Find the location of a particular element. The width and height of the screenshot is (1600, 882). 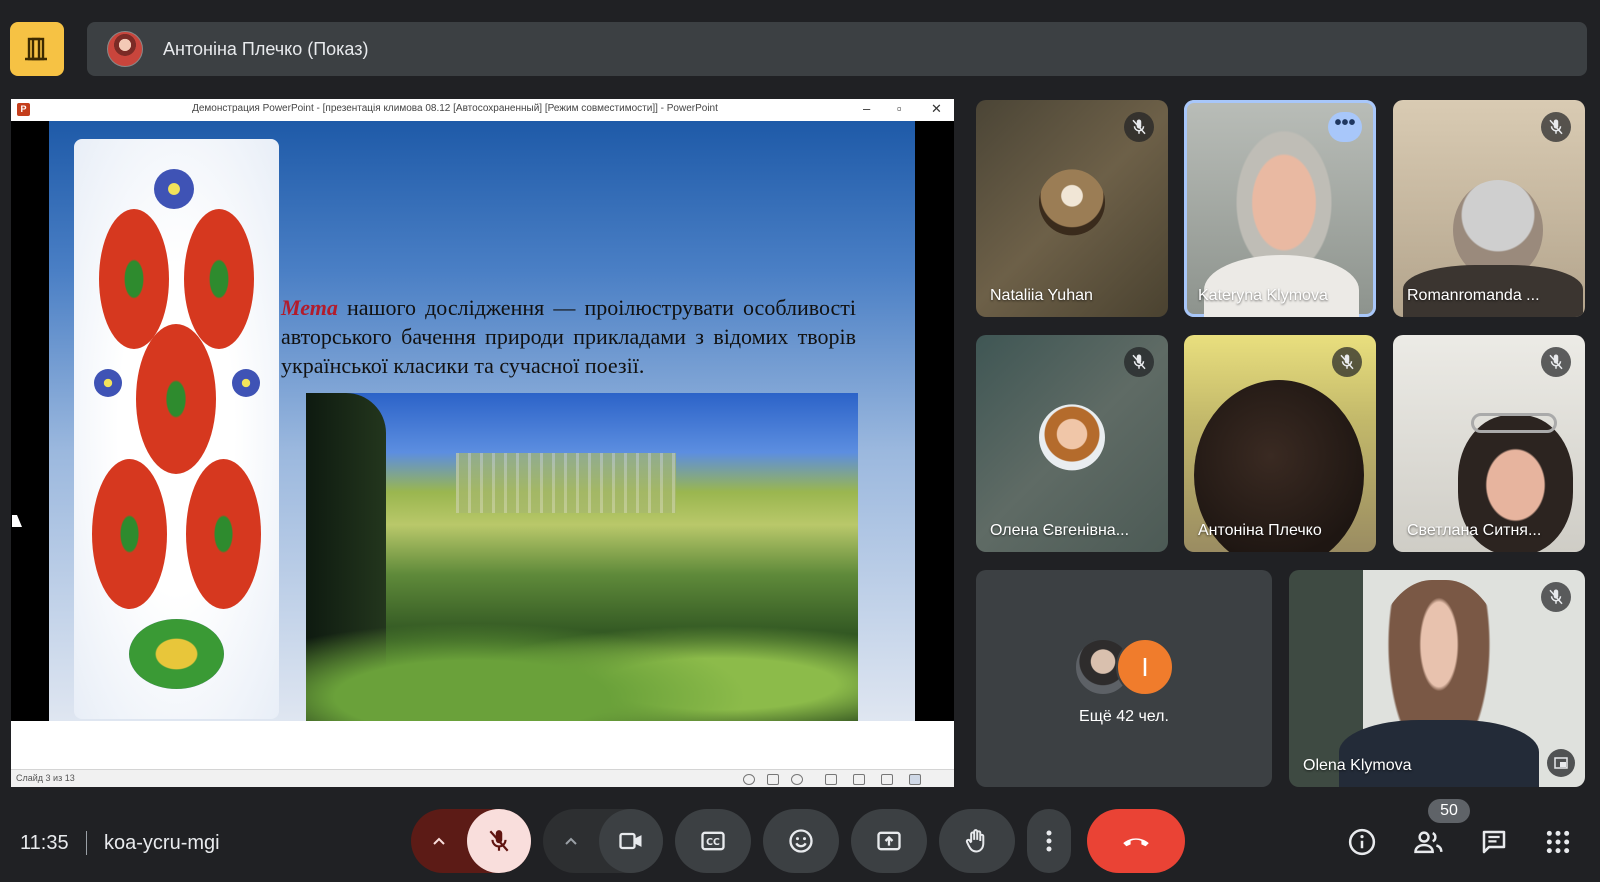

participant-name: Kateryna Klymova is located at coordinates (1263, 295).